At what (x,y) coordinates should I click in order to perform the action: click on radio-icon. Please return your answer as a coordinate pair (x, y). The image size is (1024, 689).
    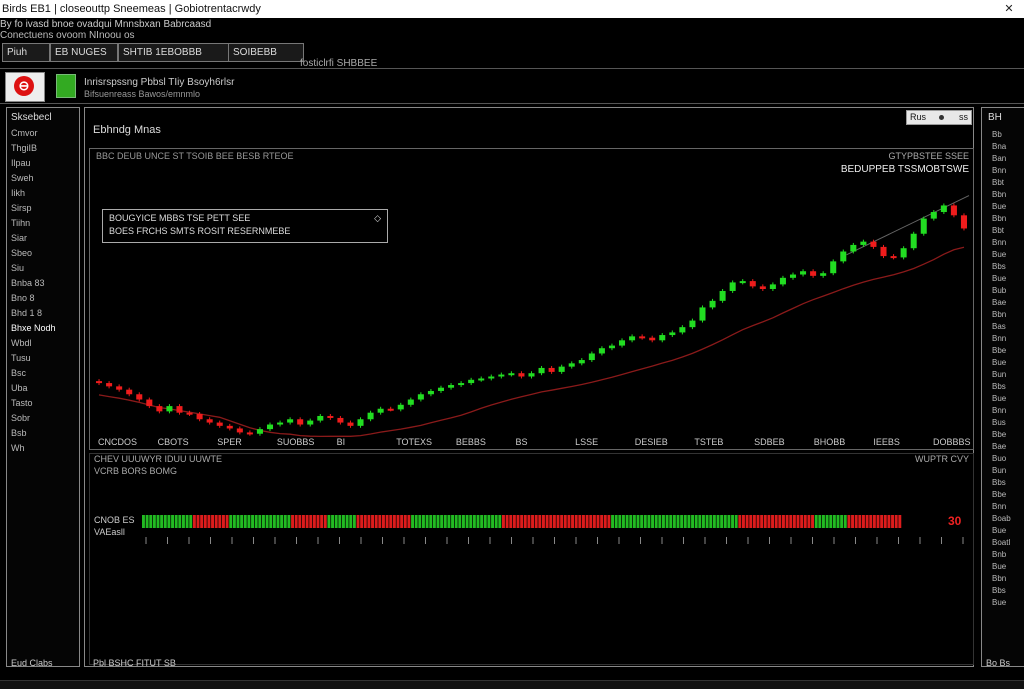
    Looking at the image, I should click on (941, 117).